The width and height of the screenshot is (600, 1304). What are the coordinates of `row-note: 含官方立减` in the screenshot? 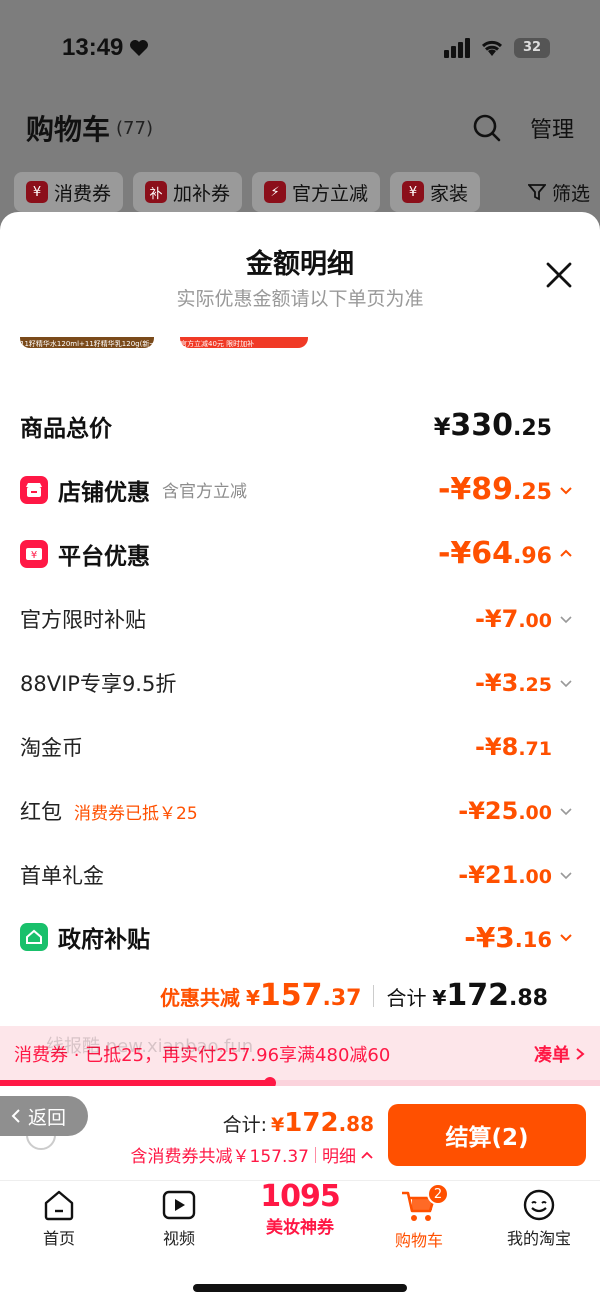 It's located at (204, 492).